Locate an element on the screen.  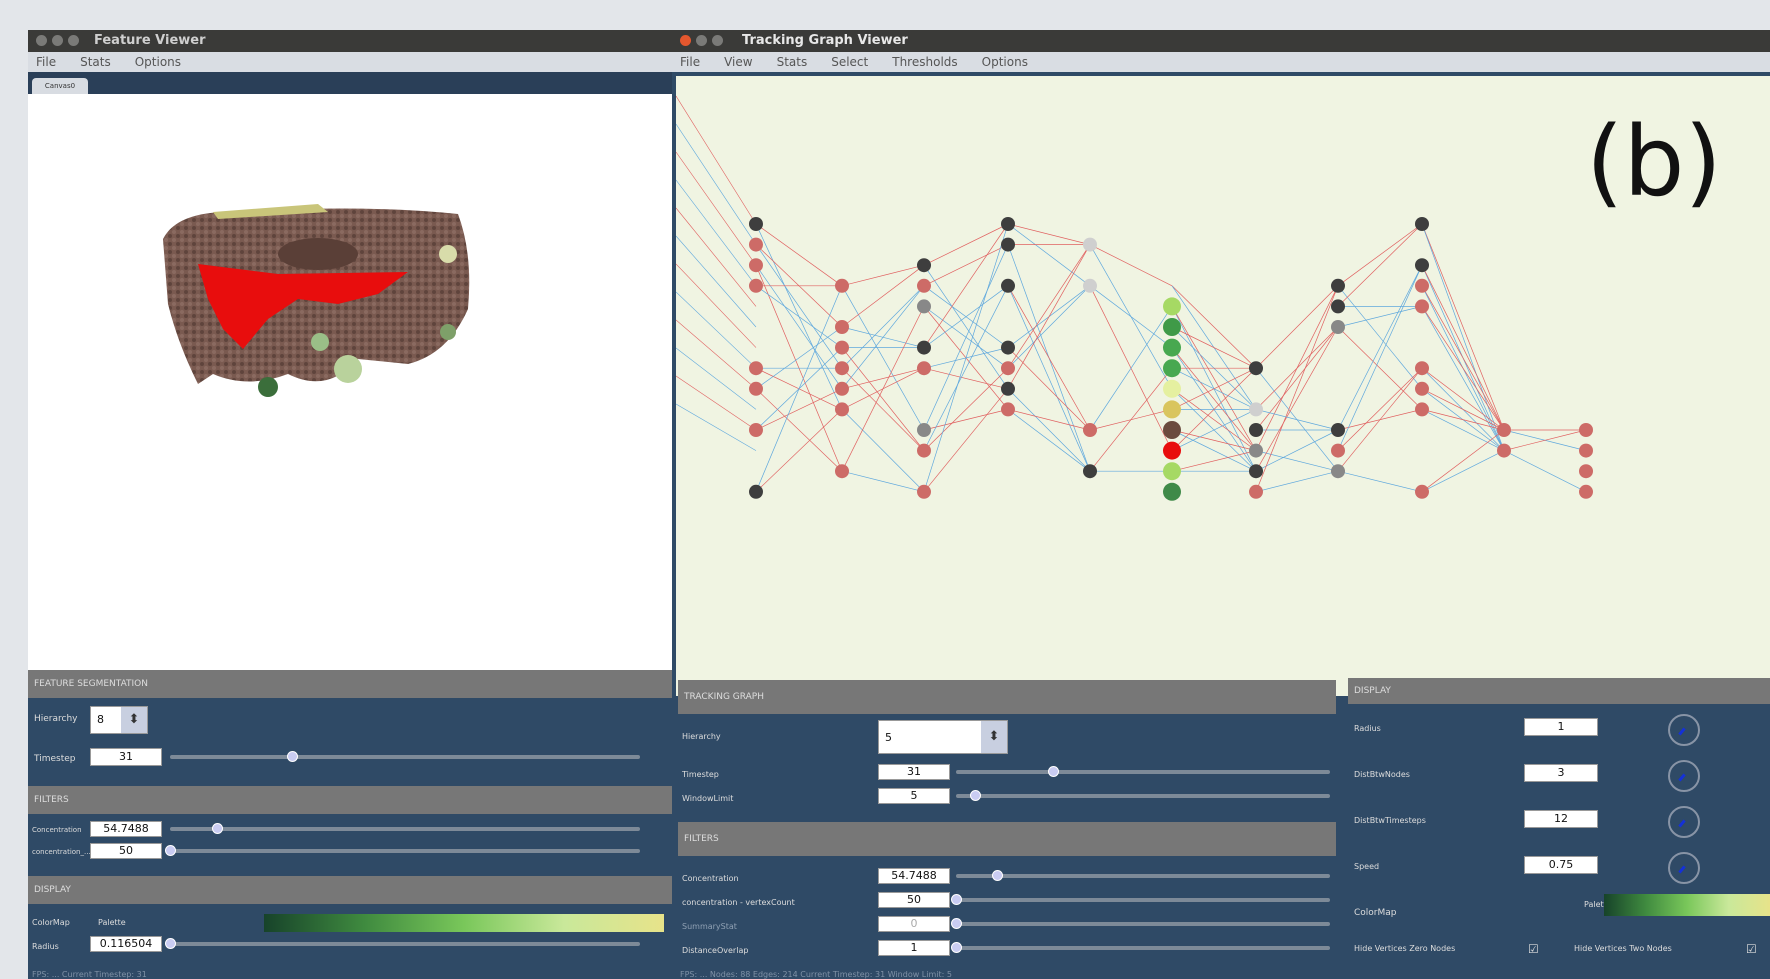
speed-field: 0.75 is located at coordinates (1561, 865).